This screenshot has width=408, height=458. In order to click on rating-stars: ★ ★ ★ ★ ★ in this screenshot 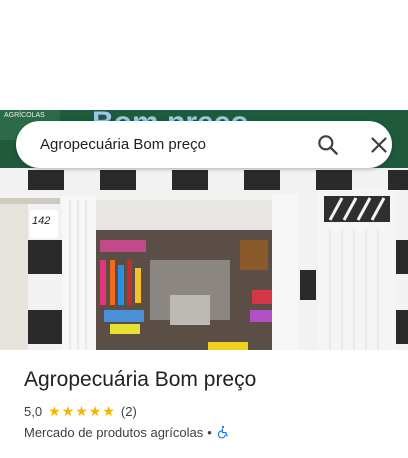, I will do `click(82, 411)`.